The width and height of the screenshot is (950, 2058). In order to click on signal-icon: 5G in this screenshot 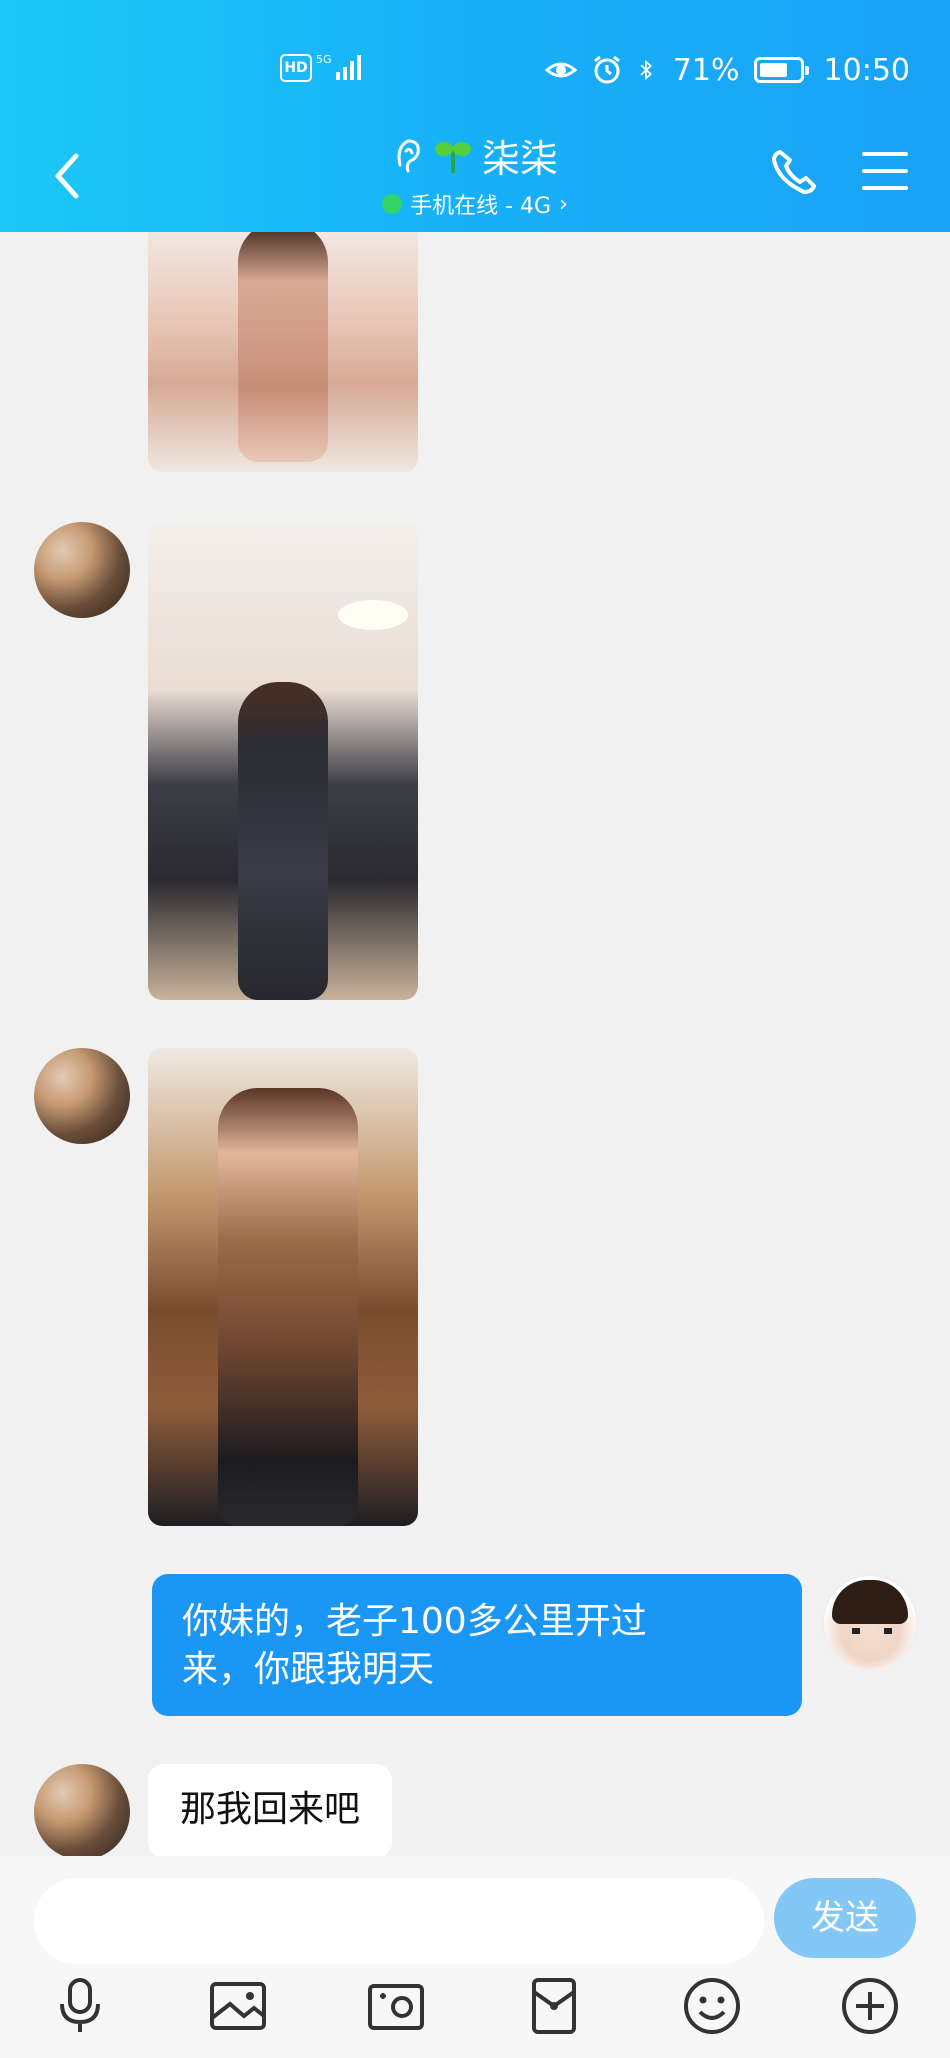, I will do `click(338, 66)`.